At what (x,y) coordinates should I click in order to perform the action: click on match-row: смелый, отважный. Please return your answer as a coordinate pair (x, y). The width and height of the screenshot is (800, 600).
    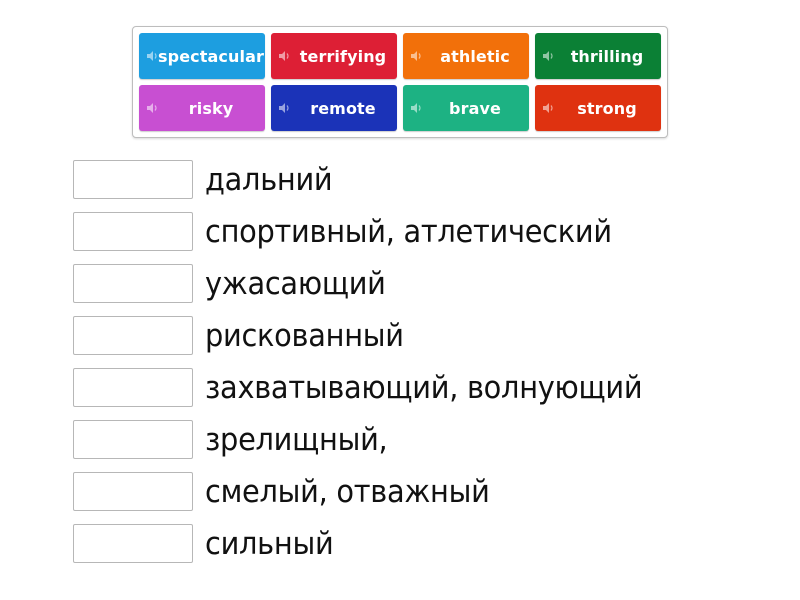
    Looking at the image, I should click on (292, 491).